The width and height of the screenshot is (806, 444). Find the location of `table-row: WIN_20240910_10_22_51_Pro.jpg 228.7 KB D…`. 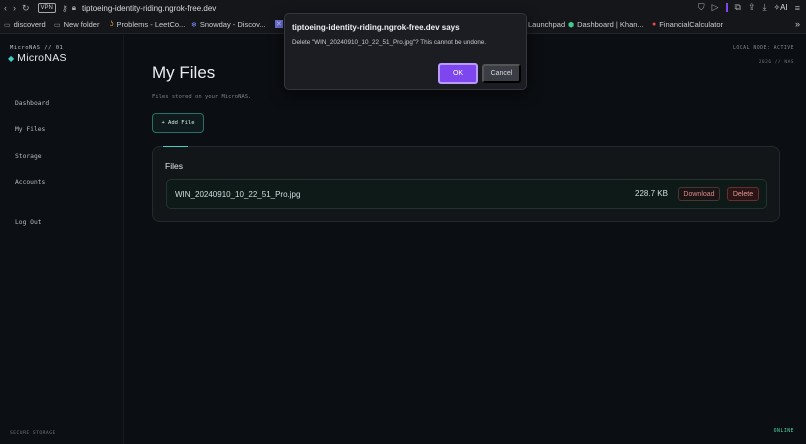

table-row: WIN_20240910_10_22_51_Pro.jpg 228.7 KB D… is located at coordinates (466, 194).